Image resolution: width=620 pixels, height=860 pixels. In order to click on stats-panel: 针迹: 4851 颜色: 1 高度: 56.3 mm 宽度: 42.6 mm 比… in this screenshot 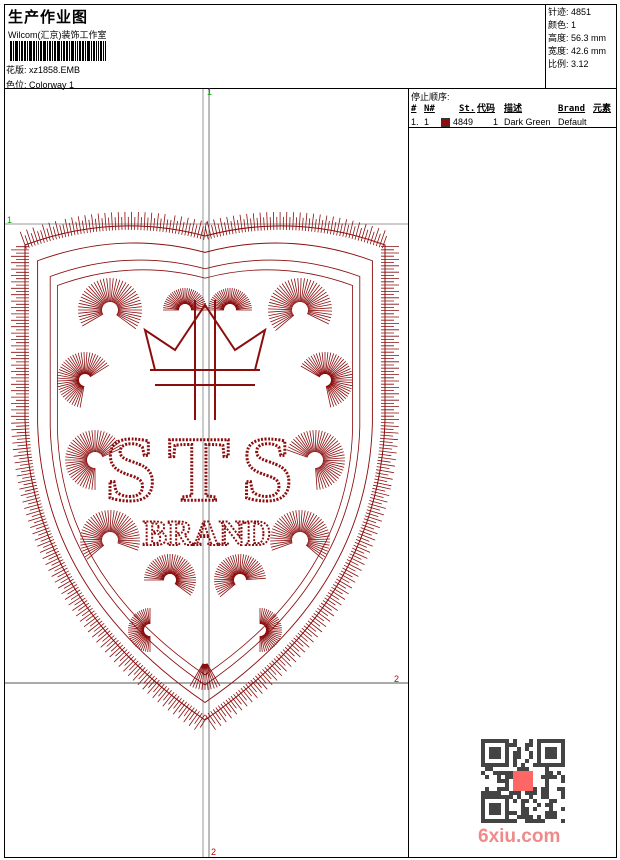, I will do `click(581, 46)`.